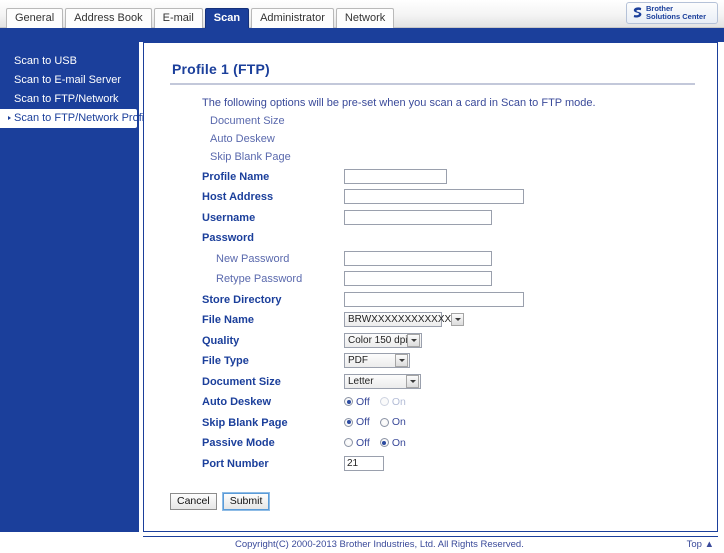 Image resolution: width=724 pixels, height=553 pixels. I want to click on page-title: Profile 1 (FTP), so click(221, 69).